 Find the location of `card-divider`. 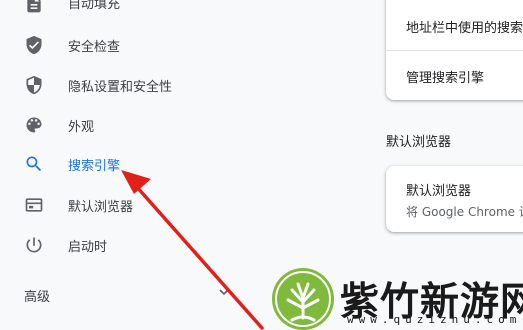

card-divider is located at coordinates (454, 50).